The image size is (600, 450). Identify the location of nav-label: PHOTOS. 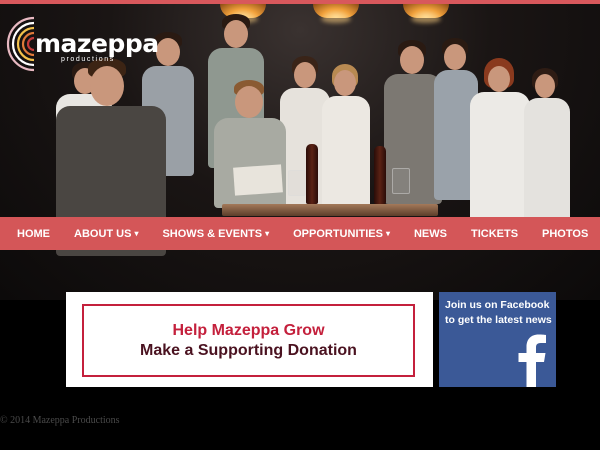
(565, 233).